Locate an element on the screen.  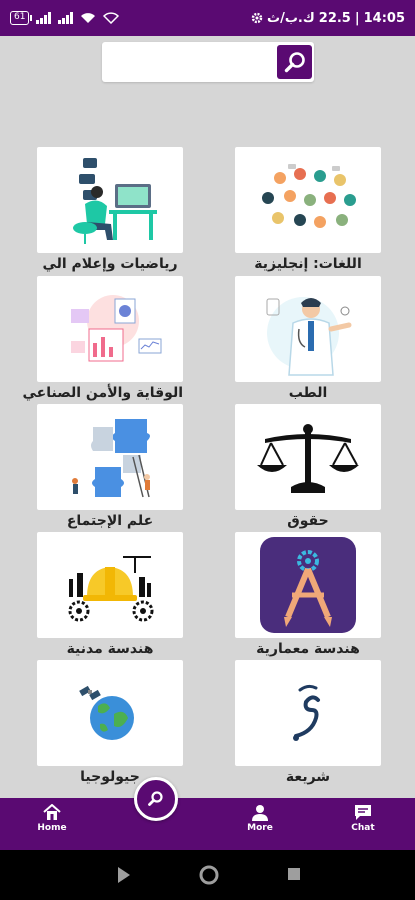
nav-chat-label: Chat is located at coordinates (363, 828).